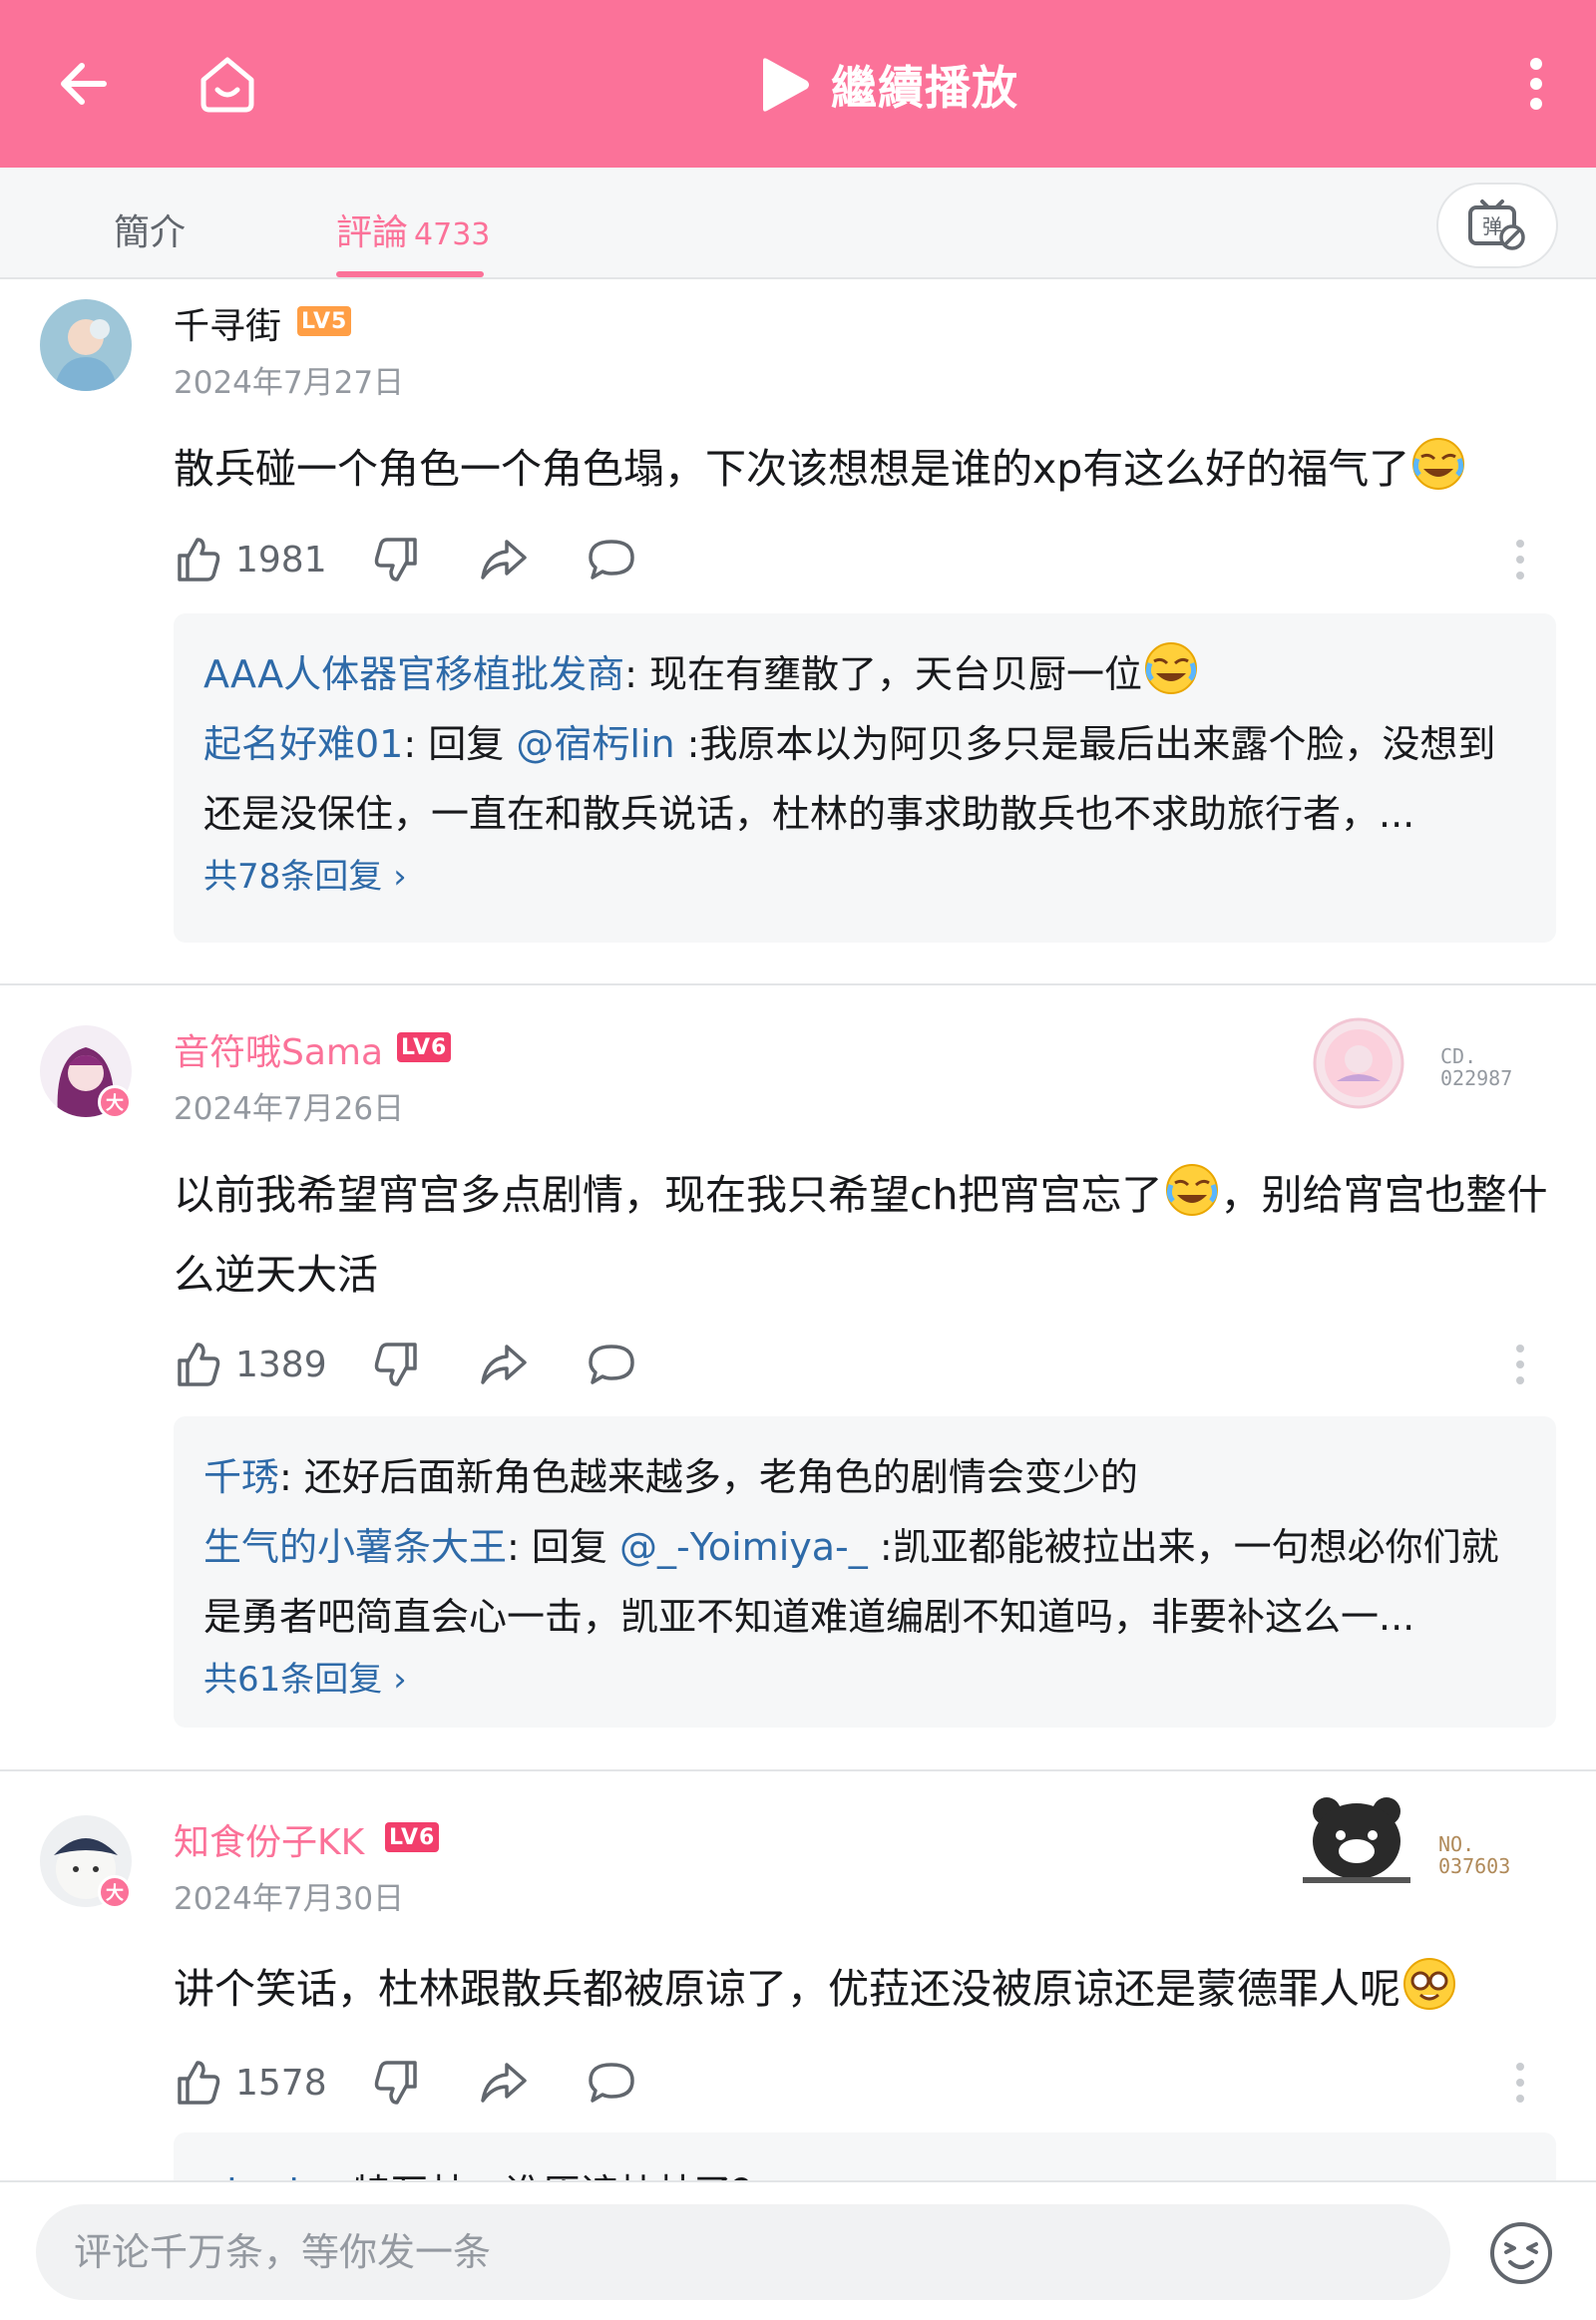 The width and height of the screenshot is (1596, 2320). Describe the element at coordinates (1536, 84) in the screenshot. I see `more-vertical-icon` at that location.